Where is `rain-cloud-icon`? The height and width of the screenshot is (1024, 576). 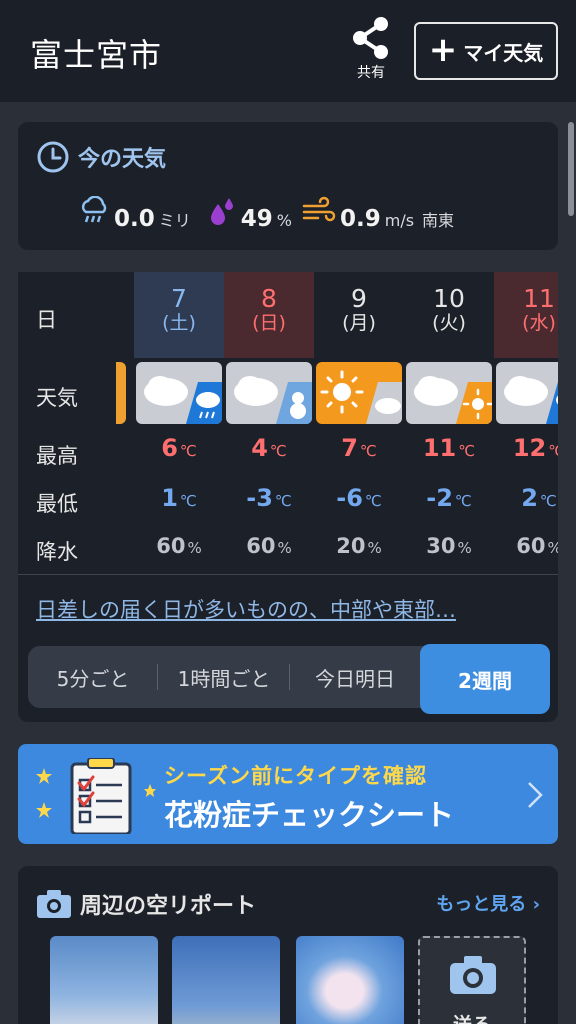 rain-cloud-icon is located at coordinates (94, 209).